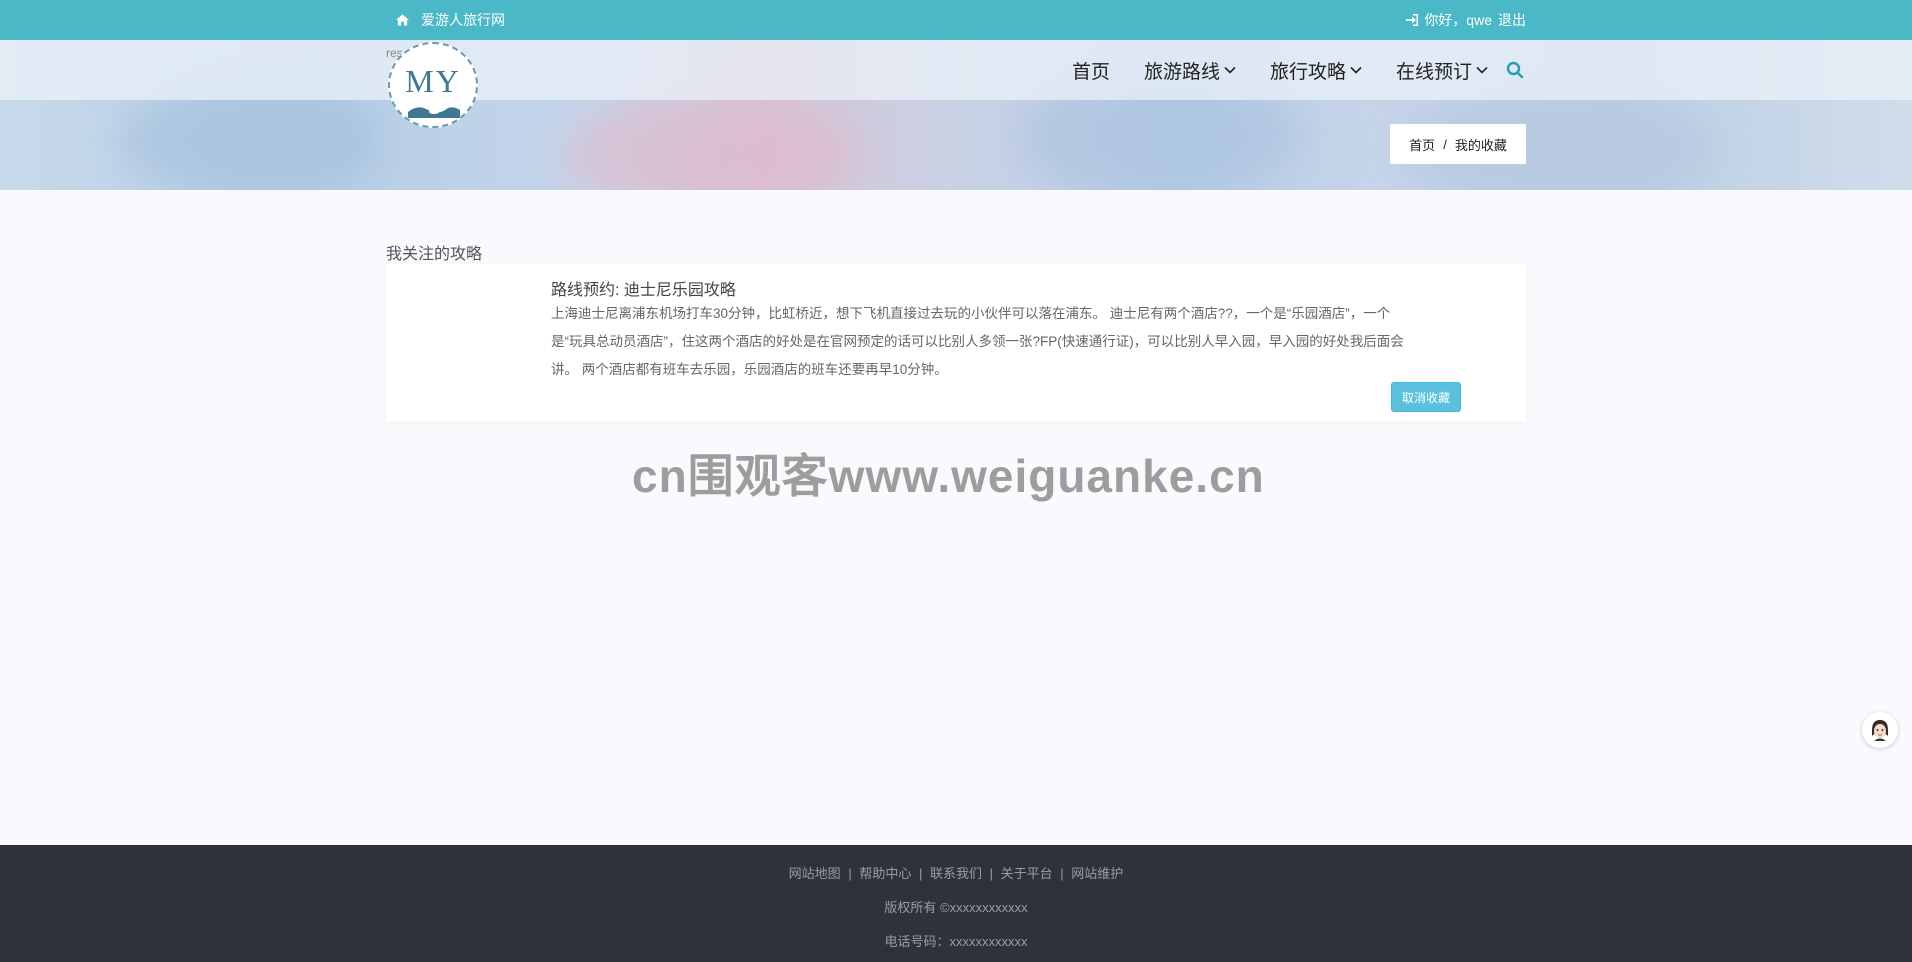 This screenshot has height=962, width=1912. Describe the element at coordinates (434, 112) in the screenshot. I see `wave-icon` at that location.